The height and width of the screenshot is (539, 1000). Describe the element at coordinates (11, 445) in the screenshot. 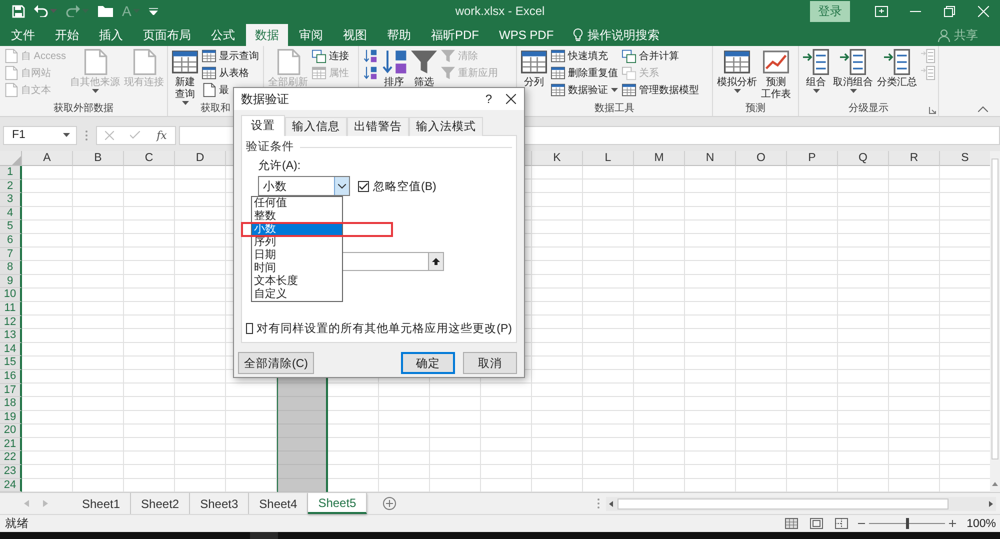

I see `row-header: 21` at that location.